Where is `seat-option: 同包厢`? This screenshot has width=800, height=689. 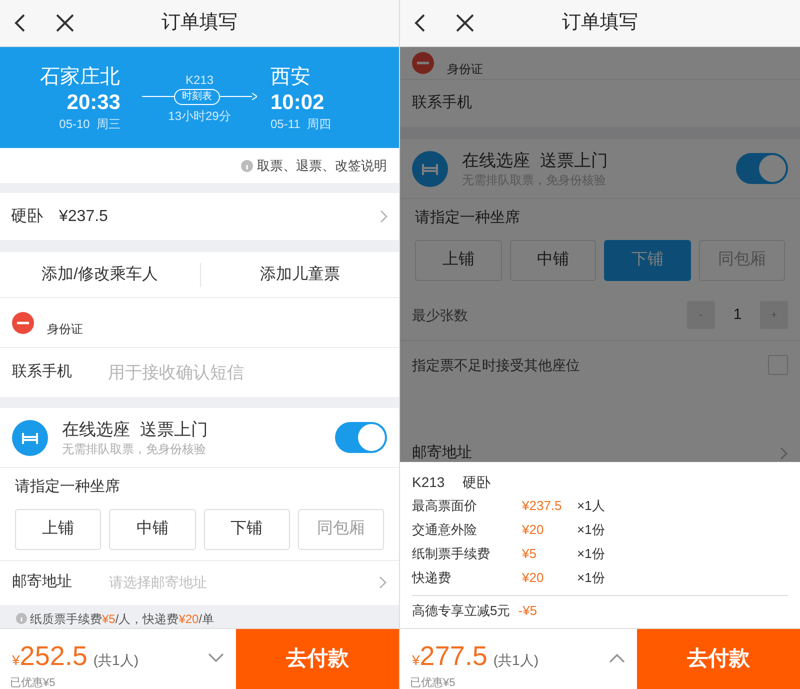
seat-option: 同包厢 is located at coordinates (341, 529).